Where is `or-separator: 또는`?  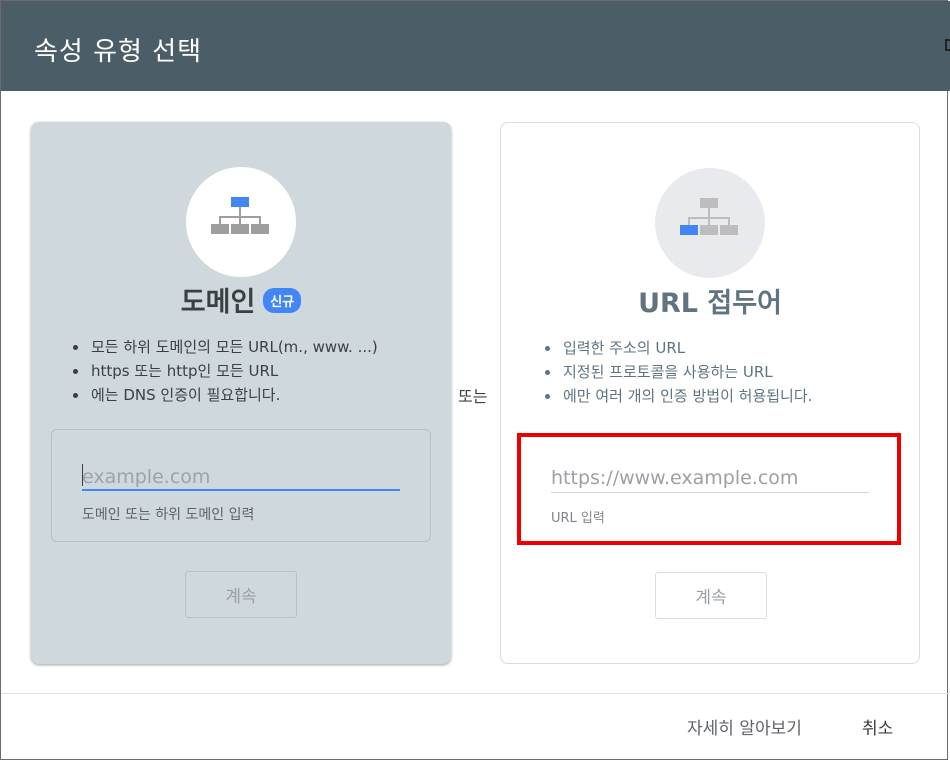
or-separator: 또는 is located at coordinates (473, 396).